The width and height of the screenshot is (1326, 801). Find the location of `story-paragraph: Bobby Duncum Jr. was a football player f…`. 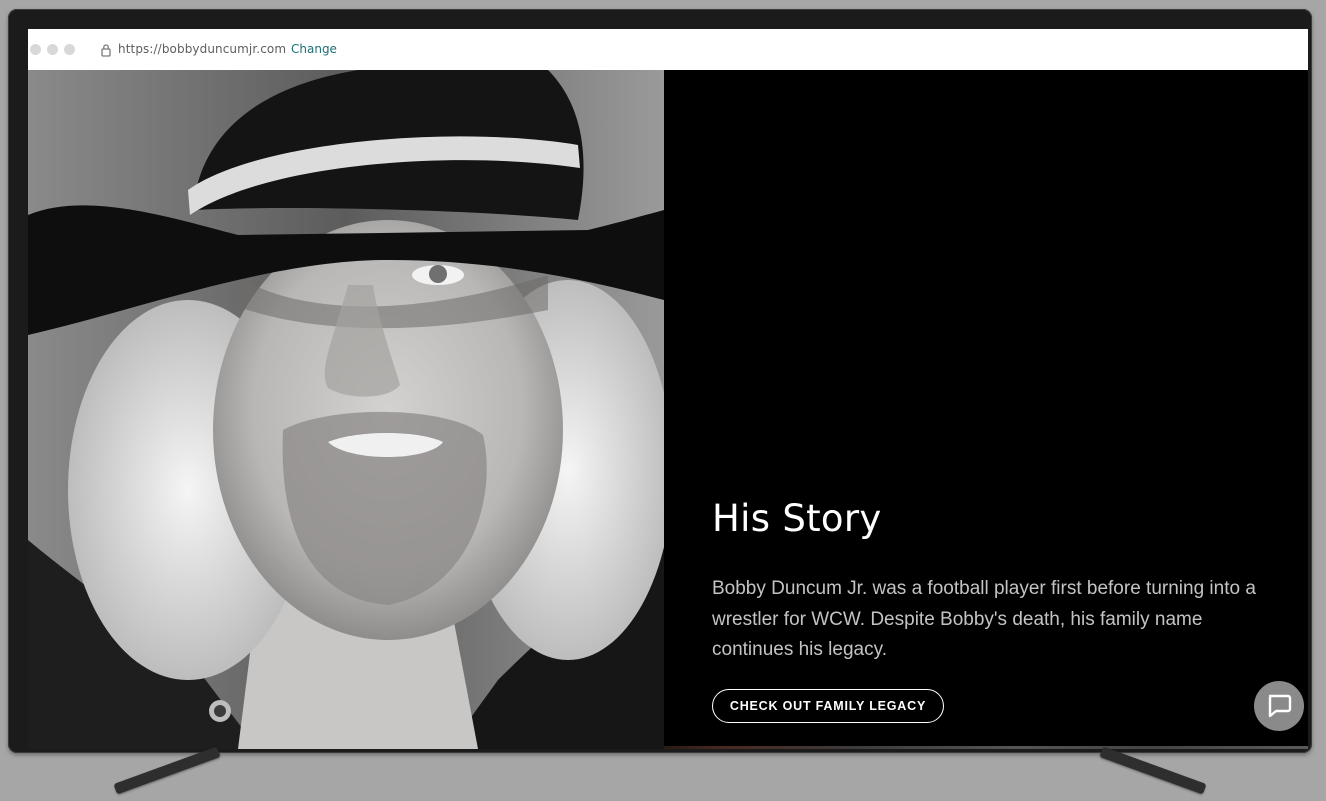

story-paragraph: Bobby Duncum Jr. was a football player f… is located at coordinates (984, 619).